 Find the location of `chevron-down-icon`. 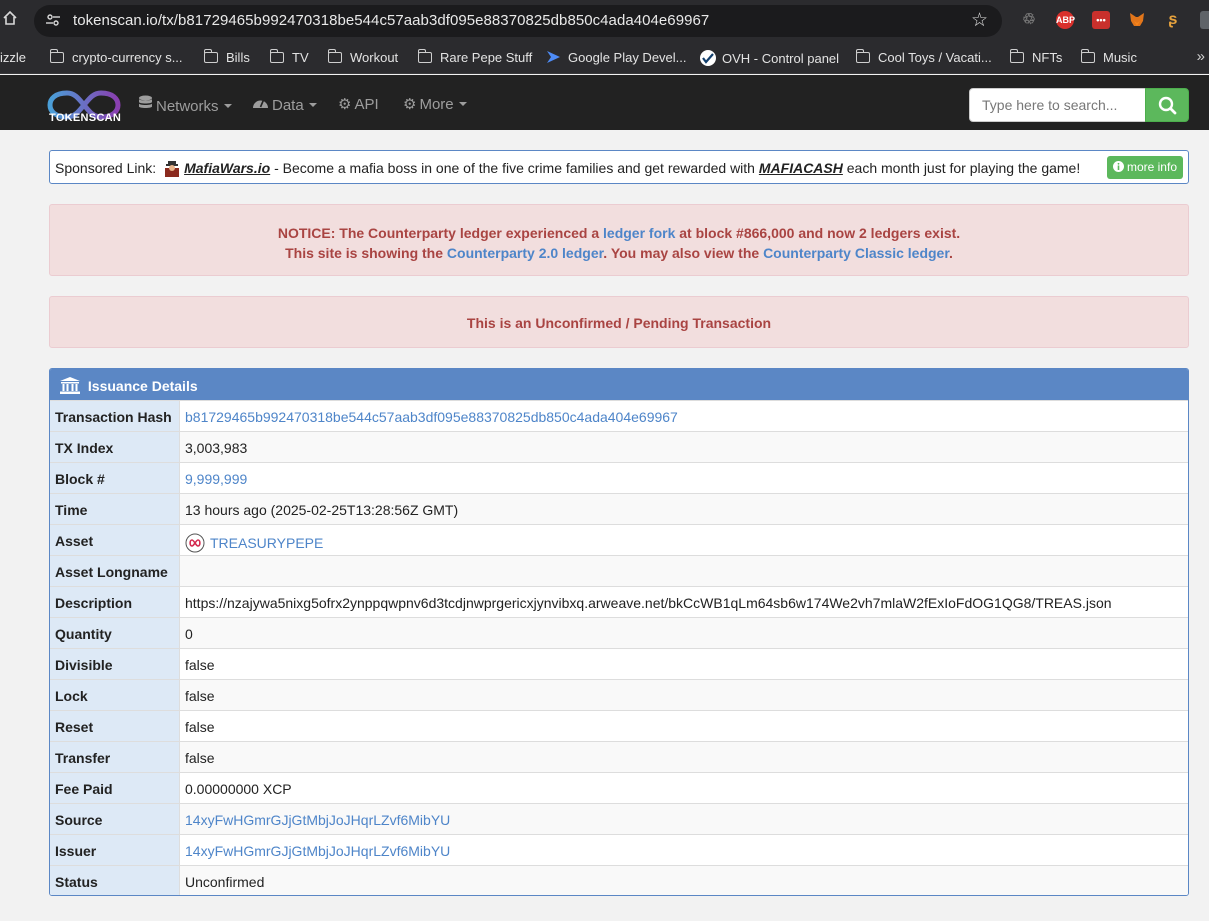

chevron-down-icon is located at coordinates (462, 104).